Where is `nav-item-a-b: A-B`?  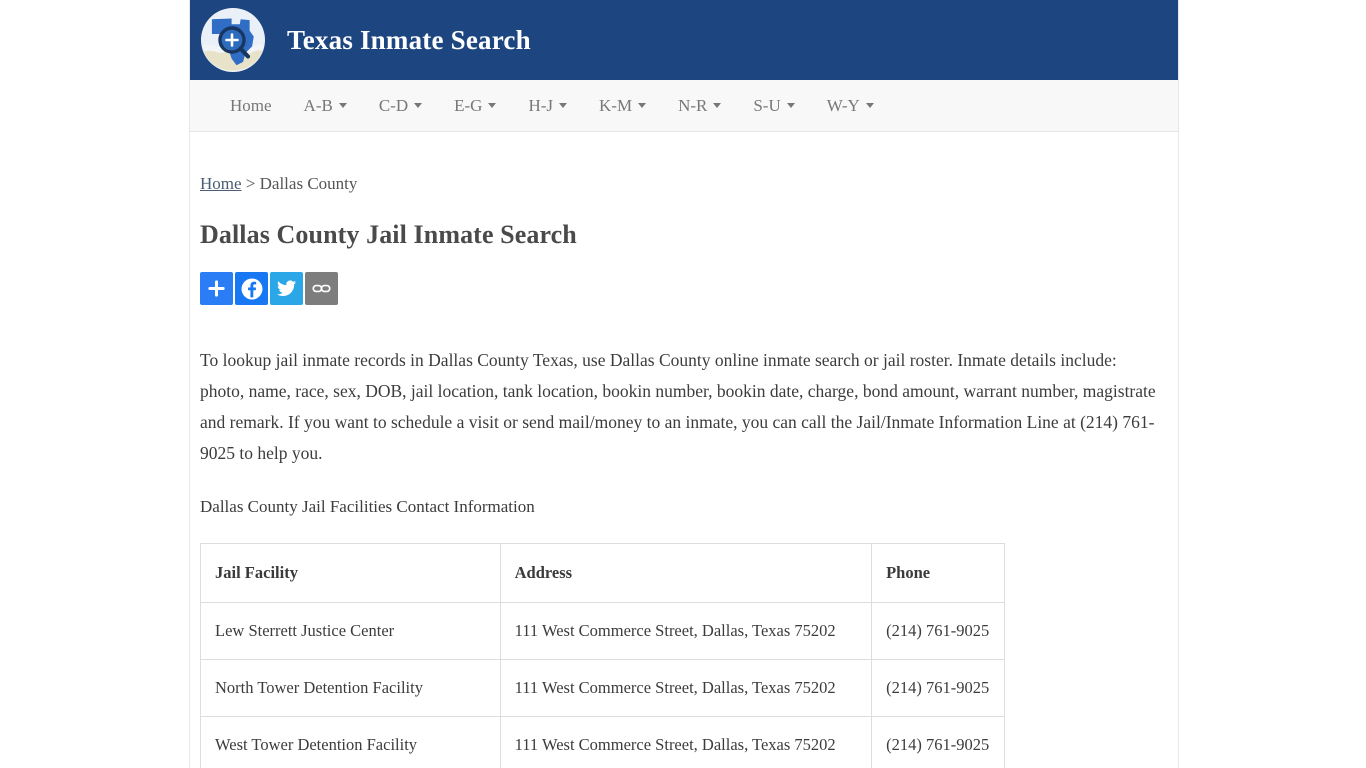
nav-item-a-b: A-B is located at coordinates (325, 106).